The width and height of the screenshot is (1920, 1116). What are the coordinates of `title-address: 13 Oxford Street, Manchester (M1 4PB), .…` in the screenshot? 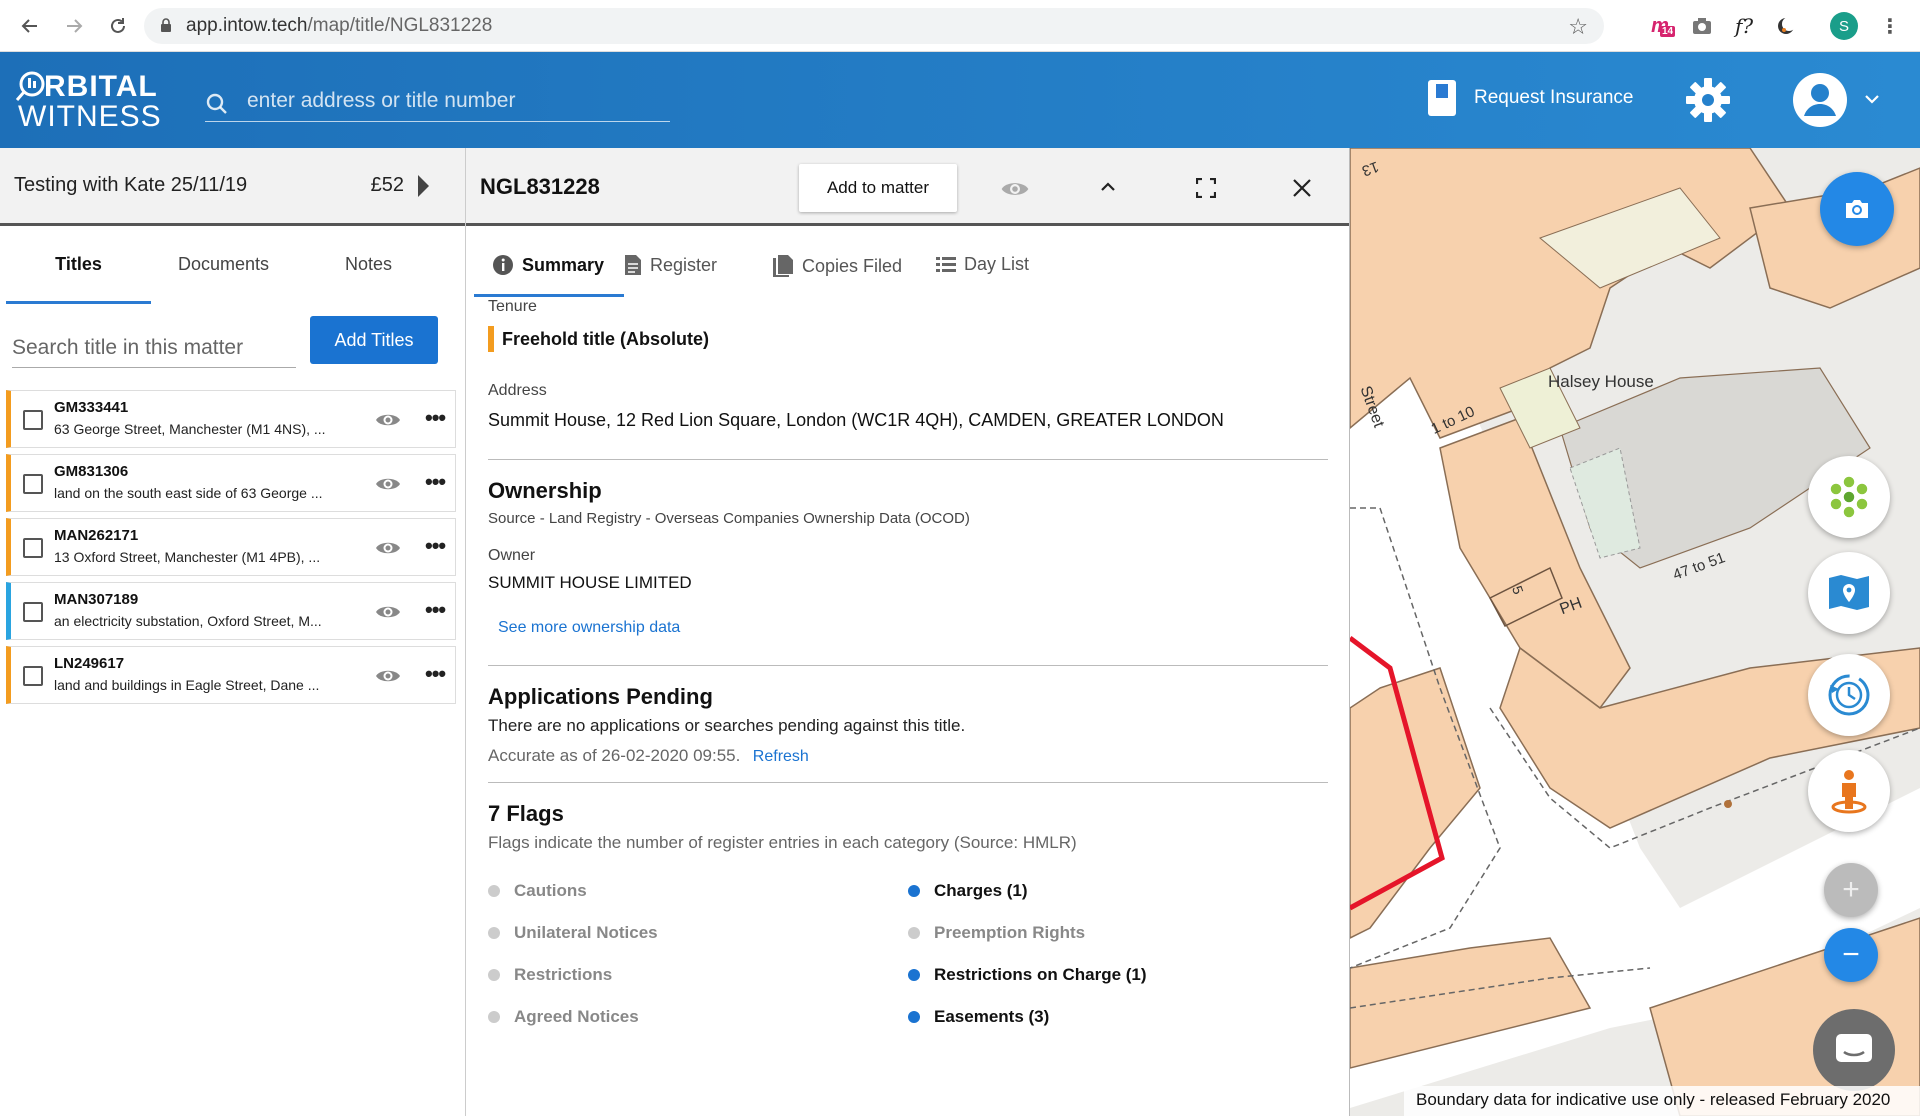 It's located at (187, 557).